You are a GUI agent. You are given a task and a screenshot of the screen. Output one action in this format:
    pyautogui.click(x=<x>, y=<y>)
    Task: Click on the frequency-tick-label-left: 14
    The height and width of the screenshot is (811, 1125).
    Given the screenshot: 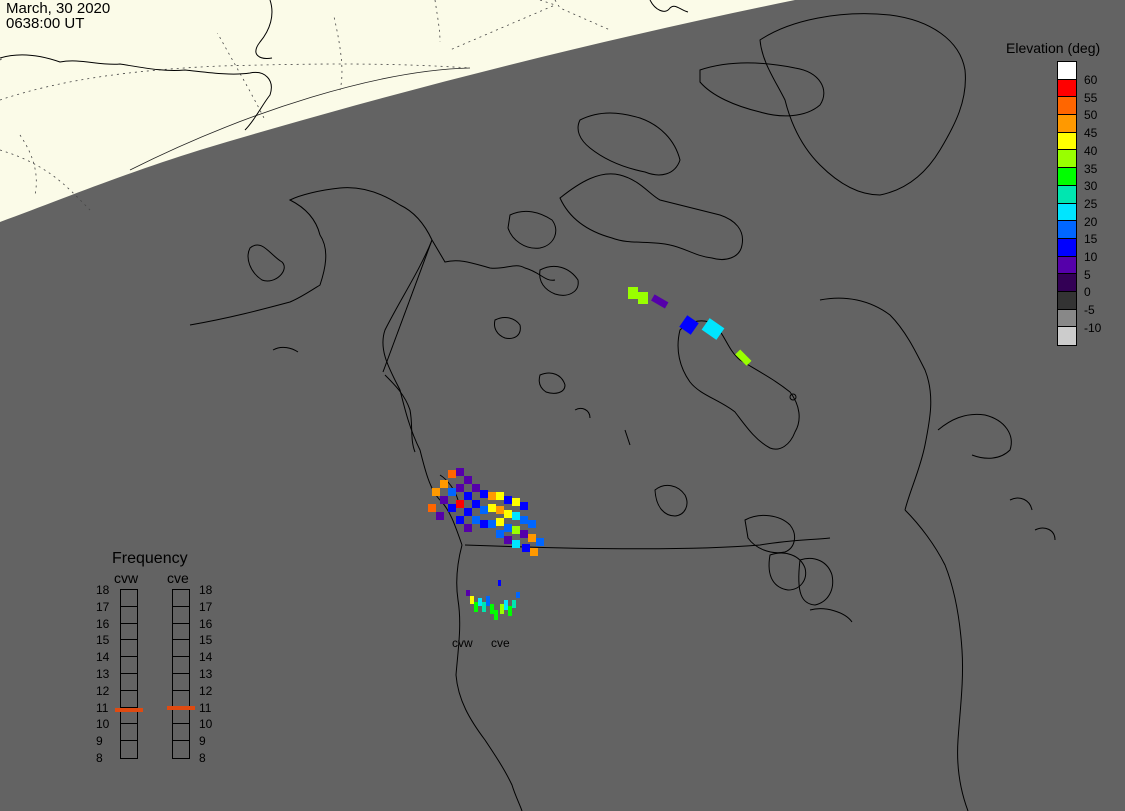 What is the action you would take?
    pyautogui.click(x=103, y=657)
    